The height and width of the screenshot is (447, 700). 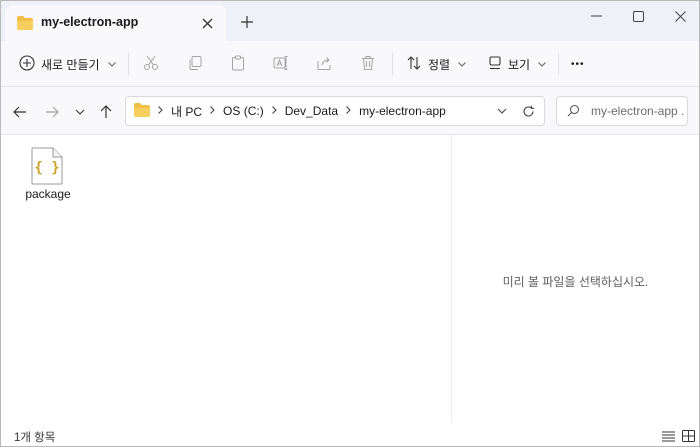 What do you see at coordinates (439, 64) in the screenshot?
I see `sort-button-label: 정렬` at bounding box center [439, 64].